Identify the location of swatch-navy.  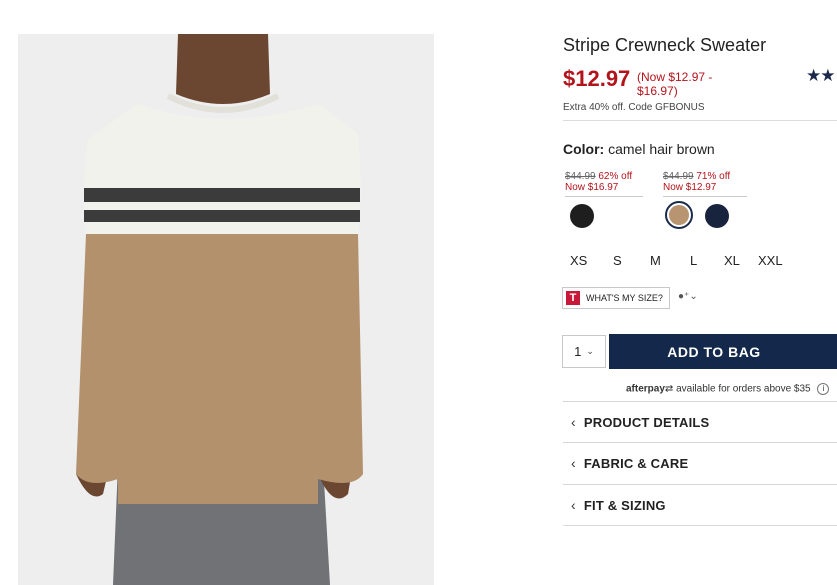
(717, 216).